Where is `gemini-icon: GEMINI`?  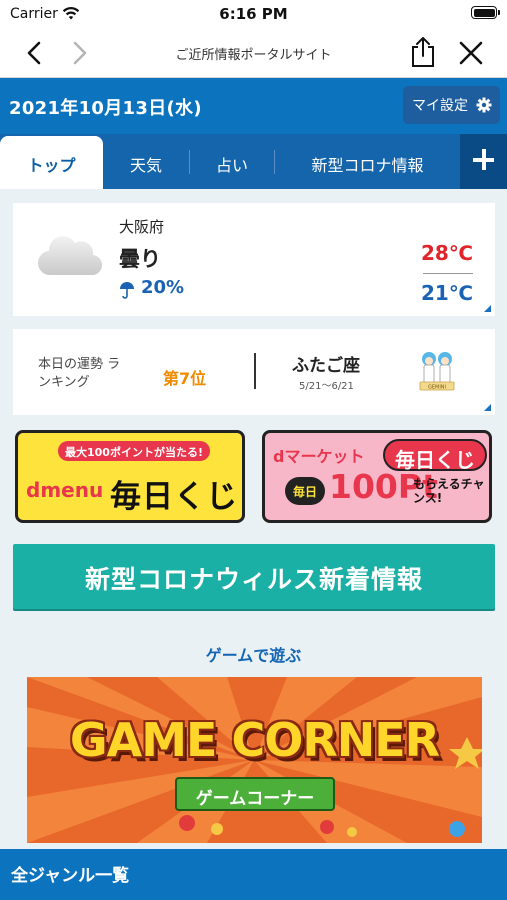 gemini-icon: GEMINI is located at coordinates (437, 371).